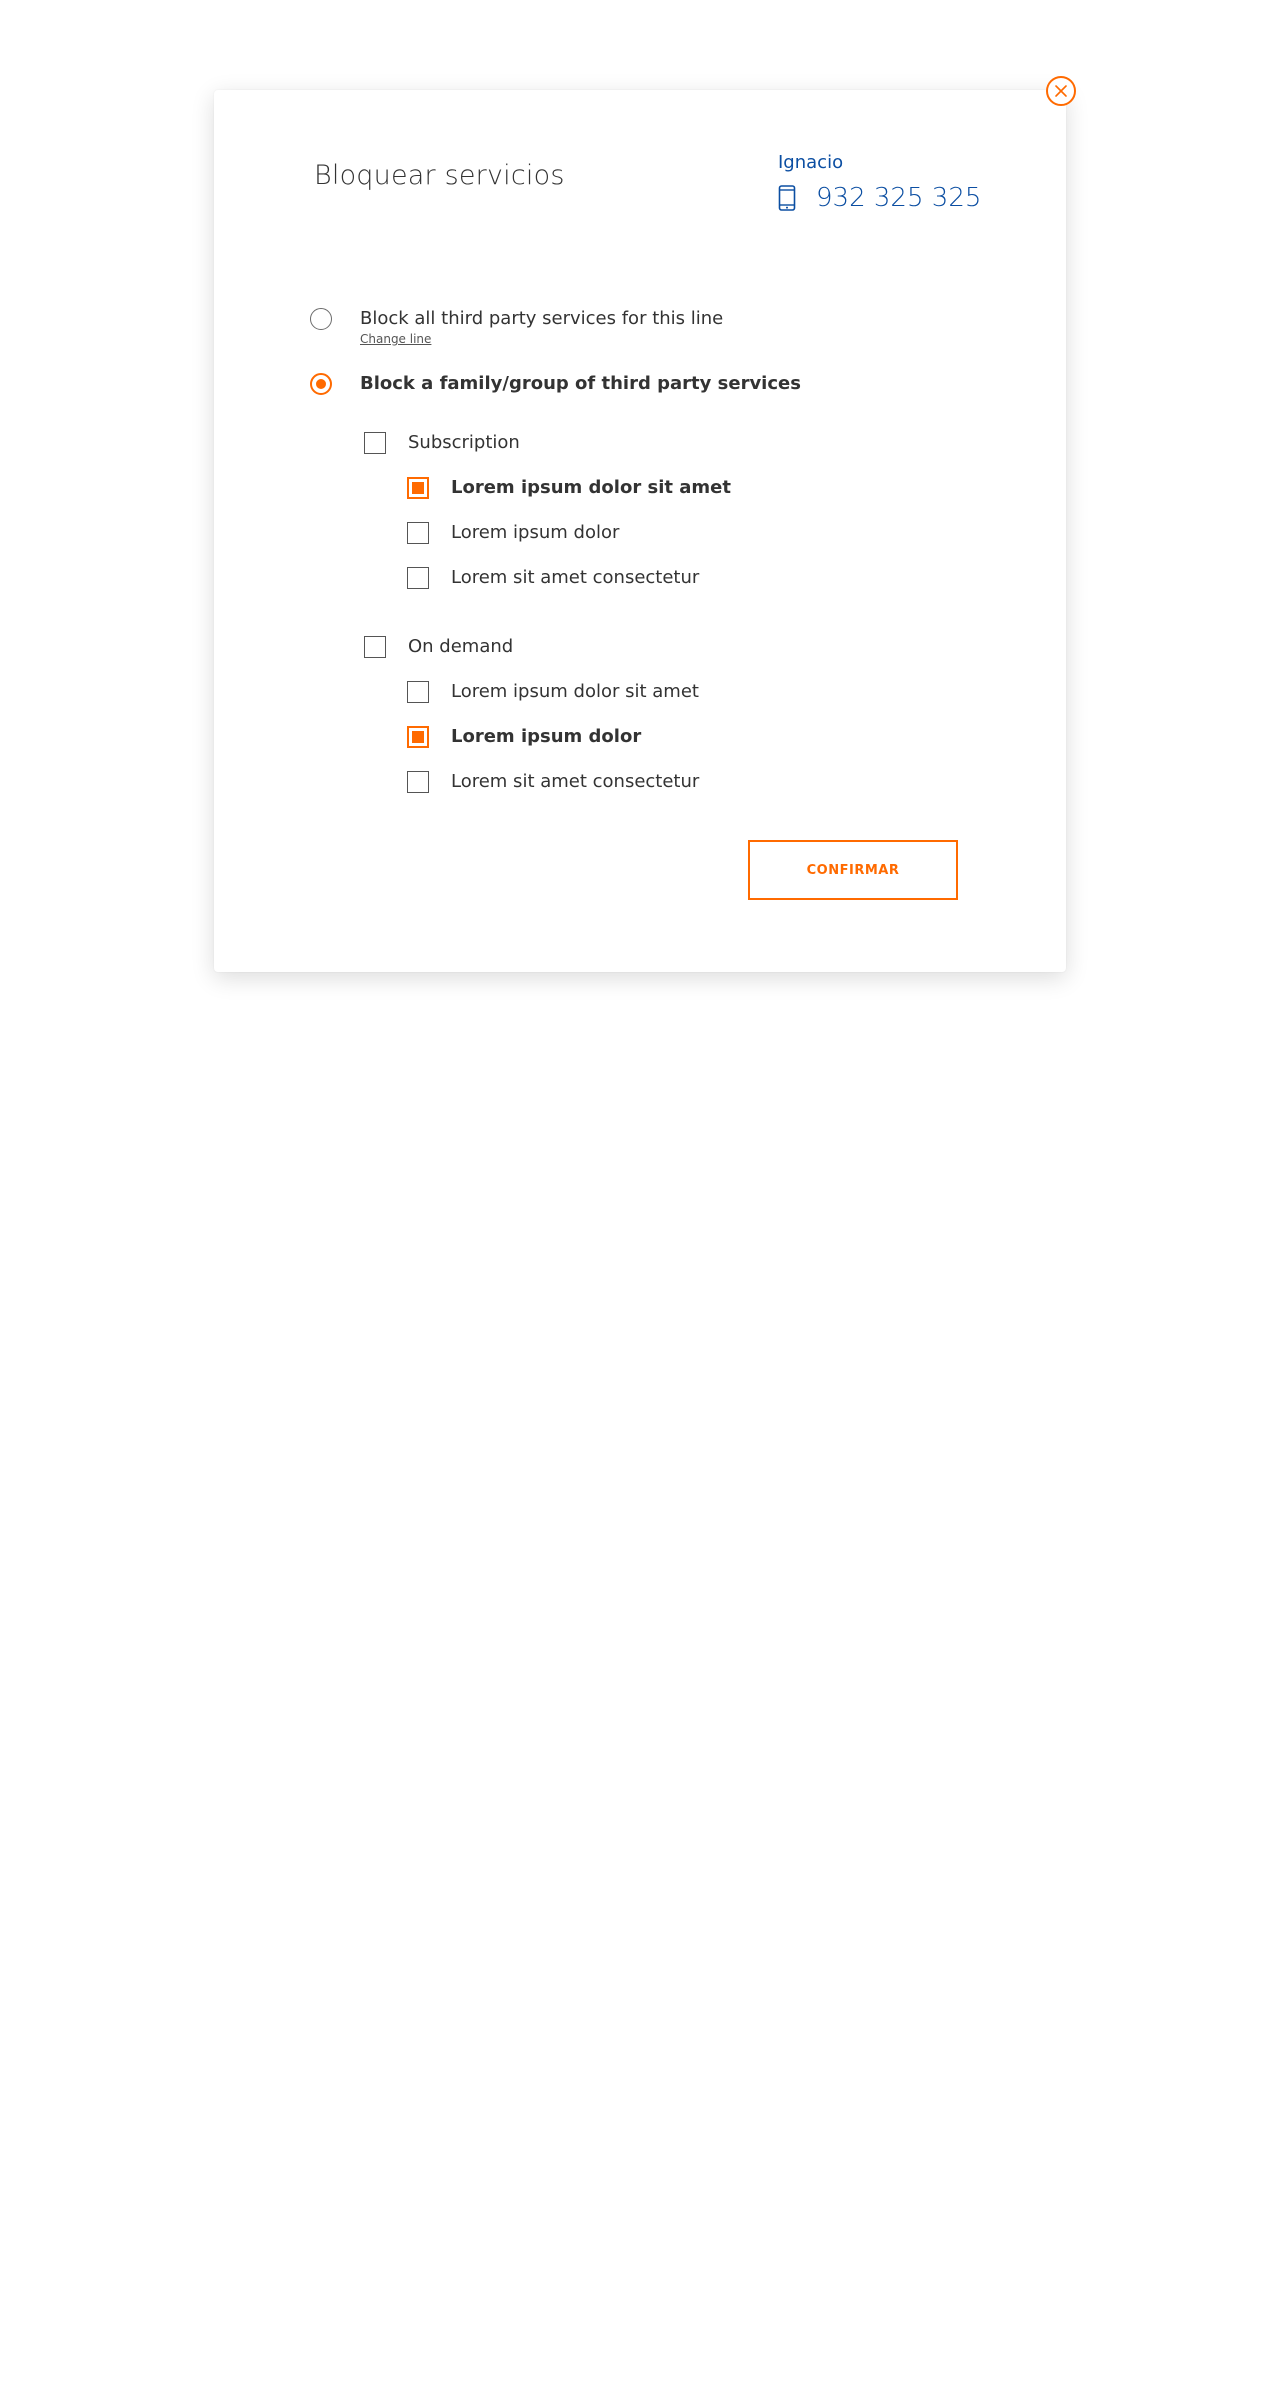 This screenshot has width=1280, height=2400. What do you see at coordinates (321, 319) in the screenshot?
I see `radio-button-block-all` at bounding box center [321, 319].